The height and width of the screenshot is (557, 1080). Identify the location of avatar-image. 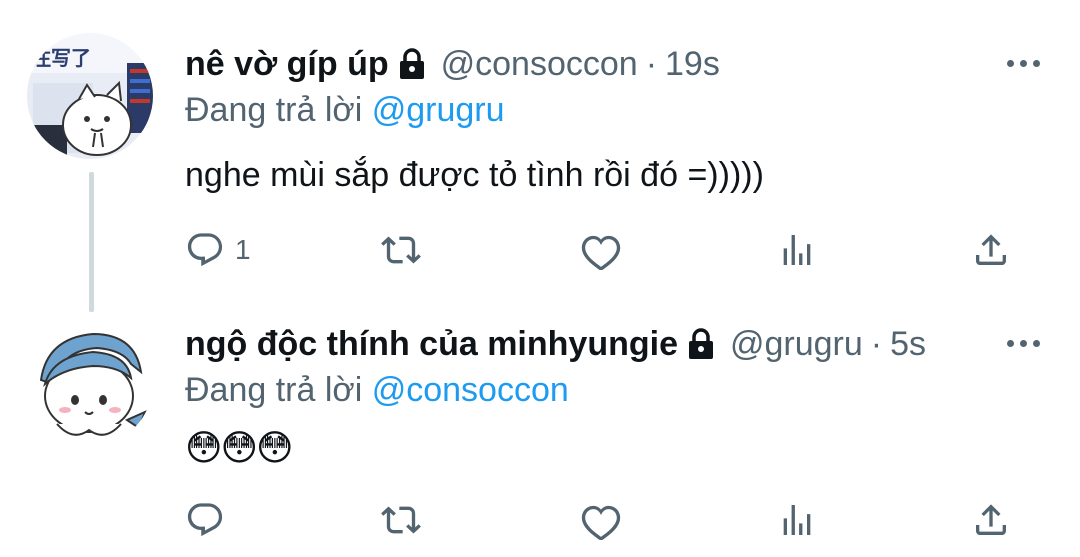
(90, 383).